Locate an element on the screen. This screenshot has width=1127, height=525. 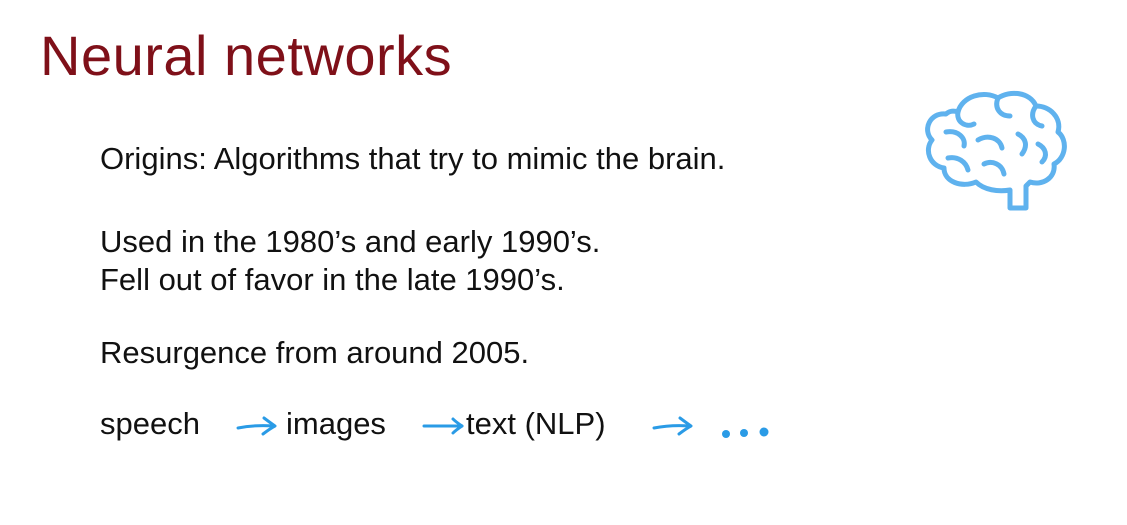
dots-icon is located at coordinates (745, 432).